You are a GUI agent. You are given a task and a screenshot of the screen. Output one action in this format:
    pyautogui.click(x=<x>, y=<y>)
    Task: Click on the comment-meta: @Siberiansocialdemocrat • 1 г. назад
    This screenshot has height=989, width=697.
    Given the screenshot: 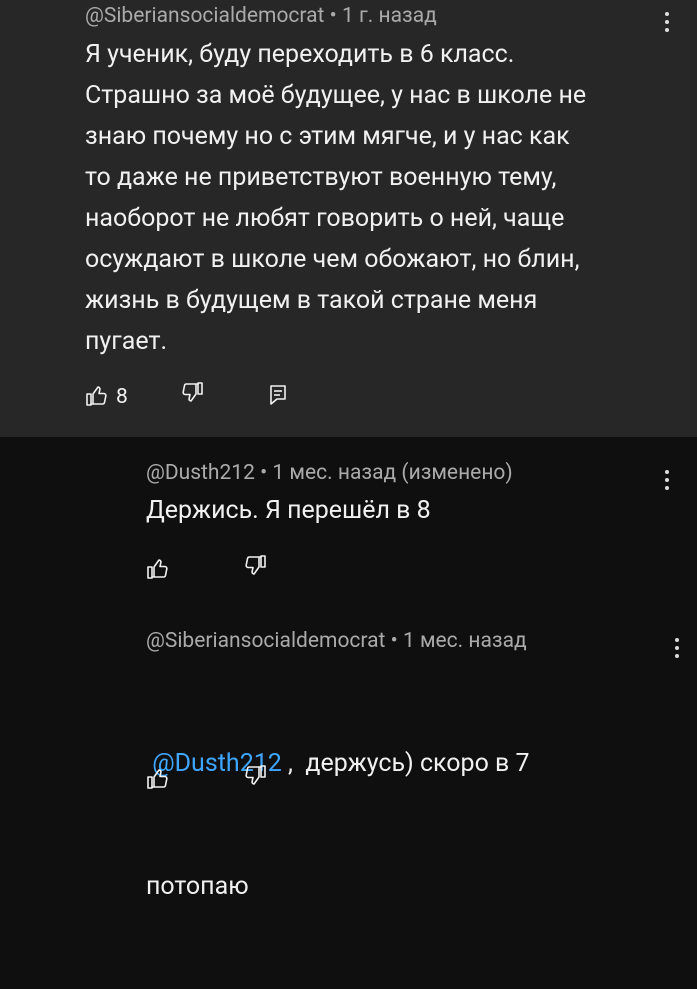 What is the action you would take?
    pyautogui.click(x=261, y=16)
    